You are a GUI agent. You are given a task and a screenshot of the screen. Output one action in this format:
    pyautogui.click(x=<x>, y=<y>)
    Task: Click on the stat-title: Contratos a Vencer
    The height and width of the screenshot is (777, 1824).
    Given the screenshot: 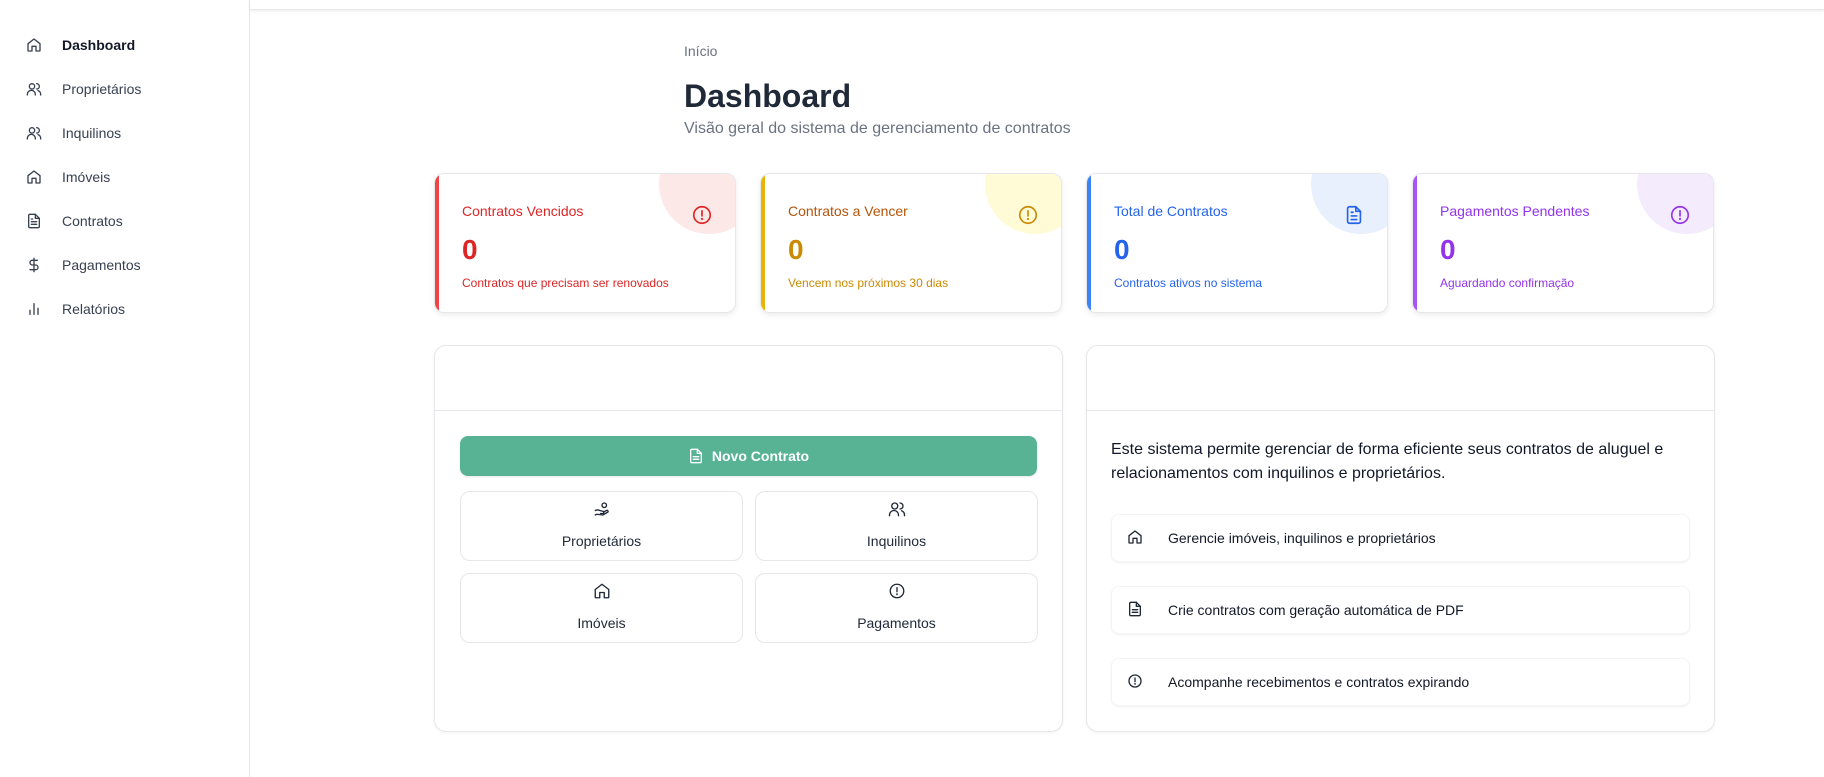 What is the action you would take?
    pyautogui.click(x=848, y=211)
    